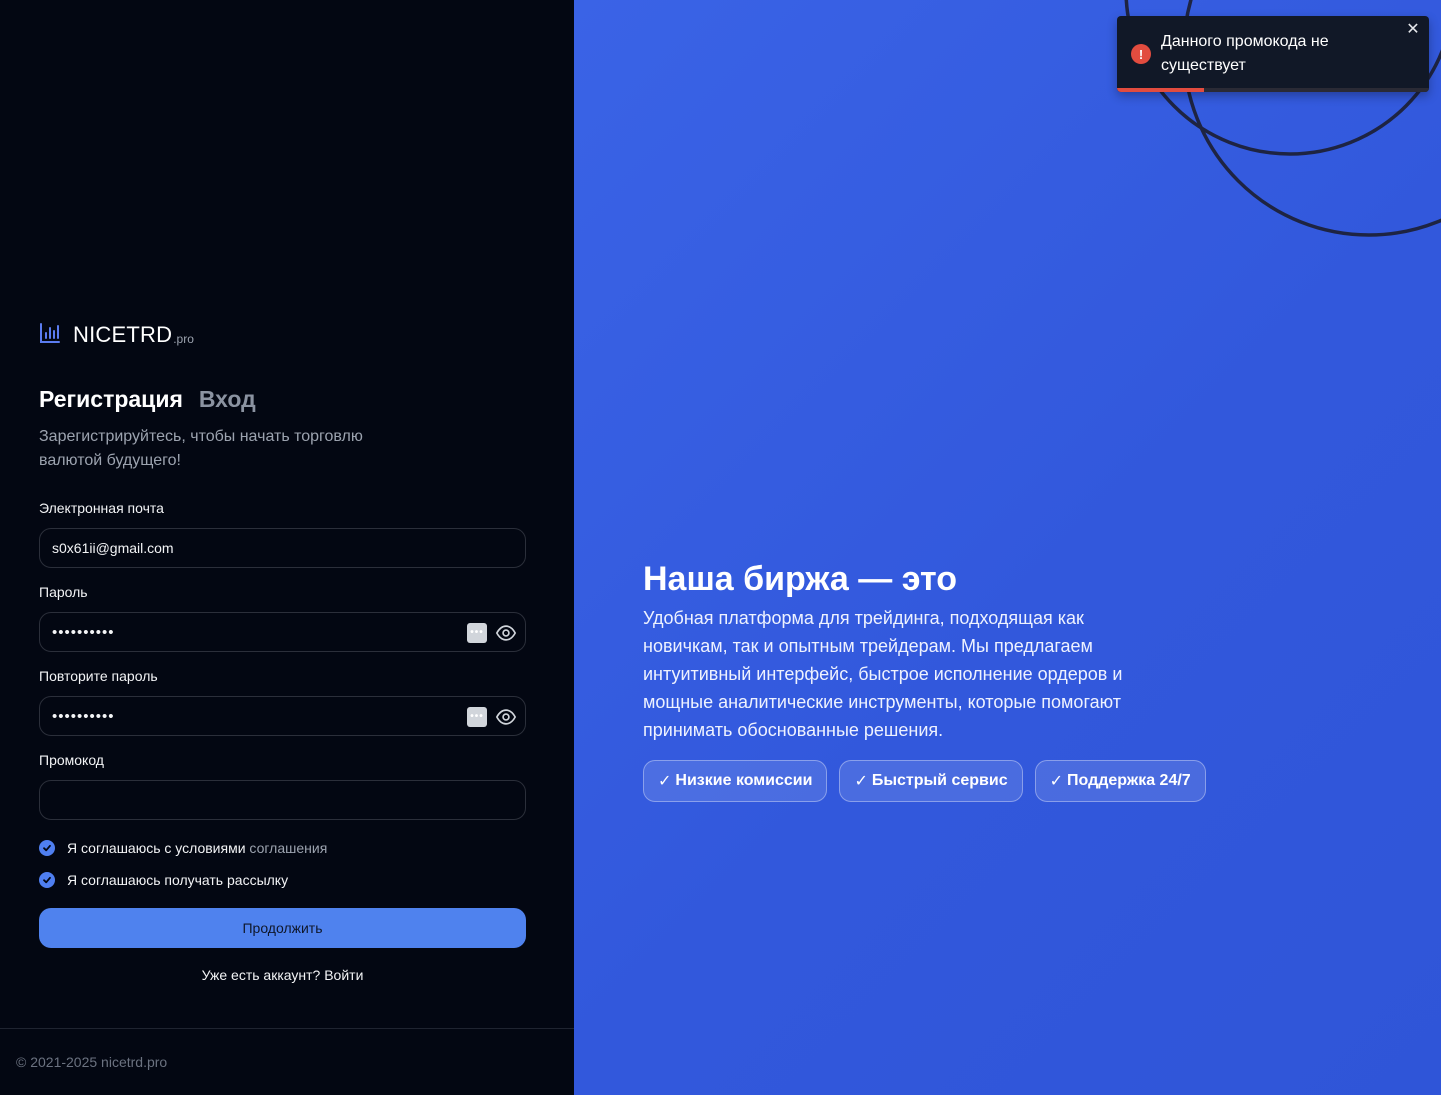 Image resolution: width=1441 pixels, height=1095 pixels. What do you see at coordinates (227, 399) in the screenshot?
I see `tab-login: Вход` at bounding box center [227, 399].